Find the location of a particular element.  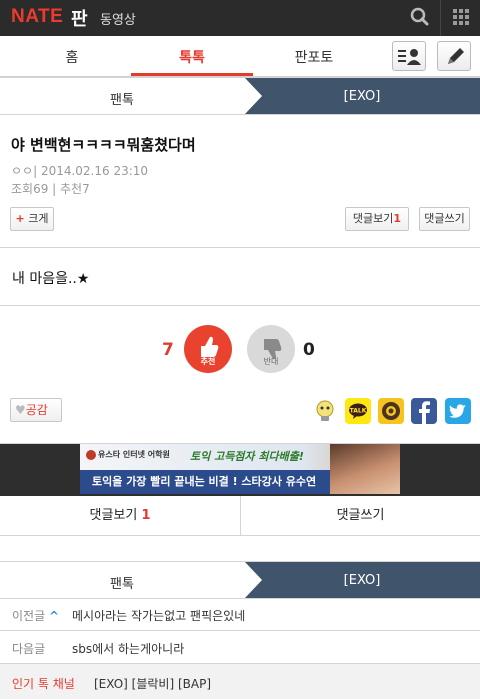

menu-grid-button is located at coordinates (460, 18).